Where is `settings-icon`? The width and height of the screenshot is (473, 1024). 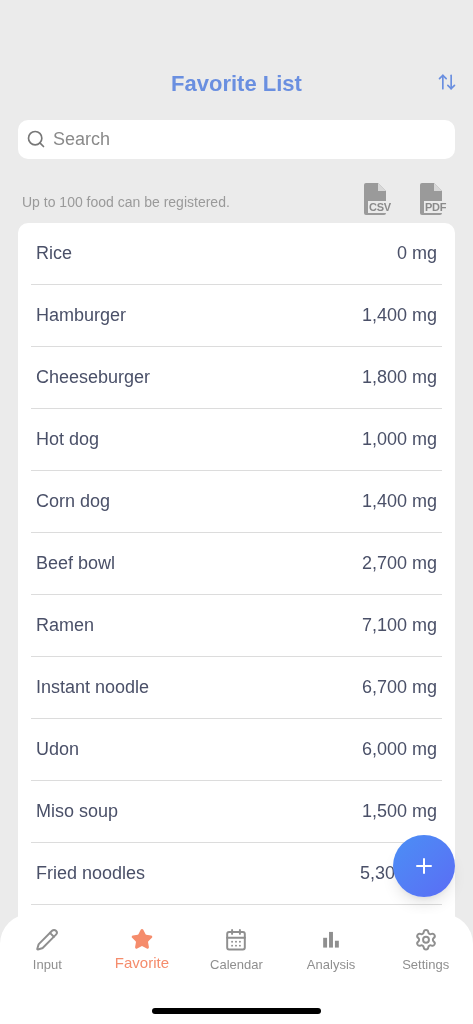
settings-icon is located at coordinates (425, 940).